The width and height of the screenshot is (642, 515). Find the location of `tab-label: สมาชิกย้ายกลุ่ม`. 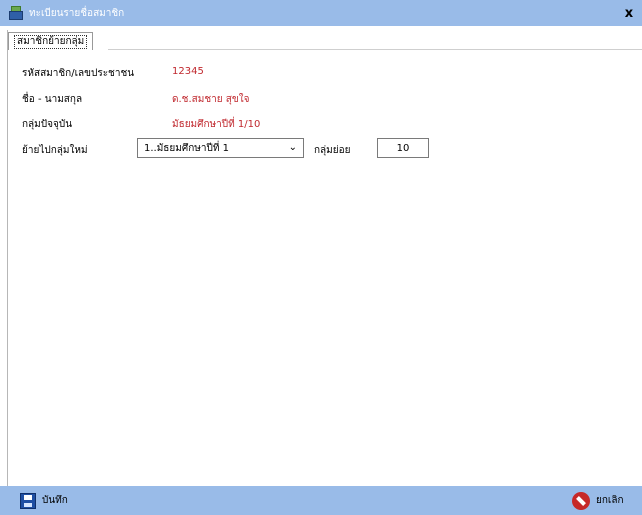

tab-label: สมาชิกย้ายกลุ่ม is located at coordinates (51, 41).